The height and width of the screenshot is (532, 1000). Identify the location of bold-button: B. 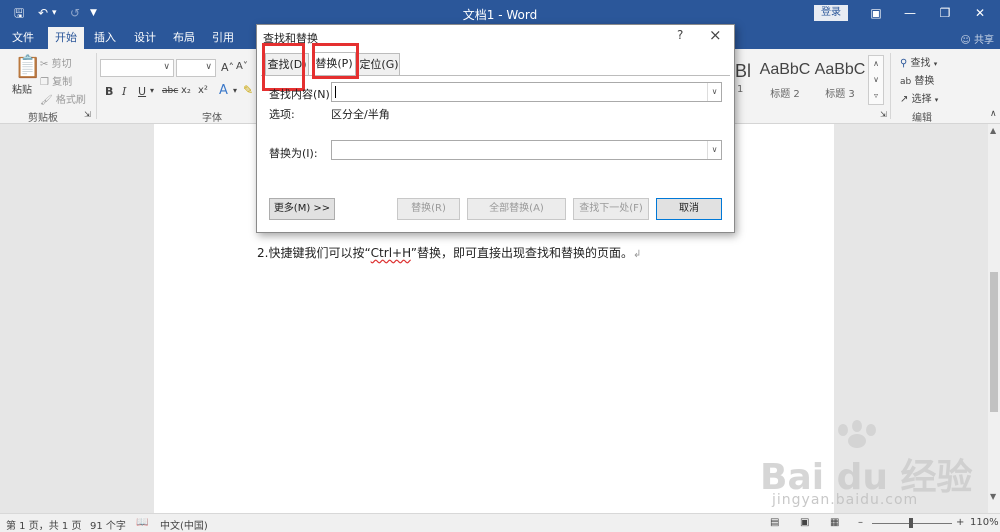
(109, 91).